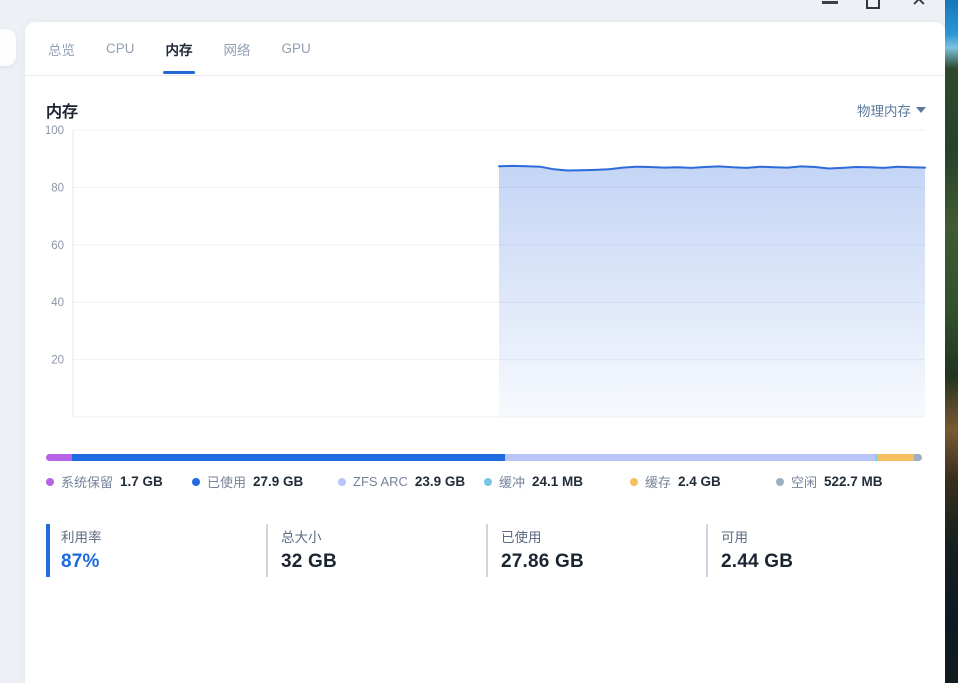  I want to click on memory-stats-row: 利用率 87% 总大小 32 GB 已使用 27.86 GB 可用 2.44 GB, so click(486, 550).